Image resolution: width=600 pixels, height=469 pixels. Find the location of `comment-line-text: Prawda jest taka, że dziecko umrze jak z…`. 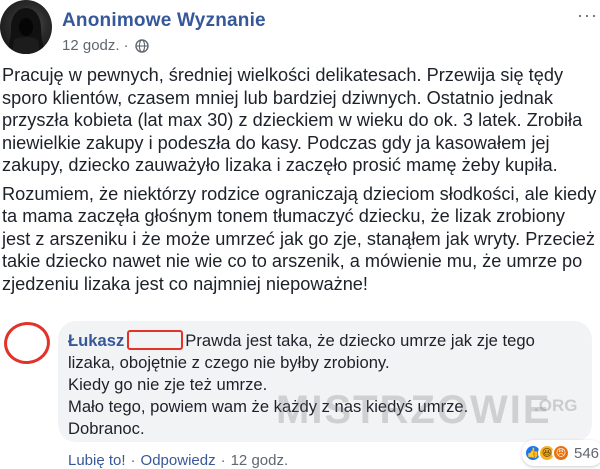

comment-line-text: Prawda jest taka, że dziecko umrze jak z… is located at coordinates (360, 340).